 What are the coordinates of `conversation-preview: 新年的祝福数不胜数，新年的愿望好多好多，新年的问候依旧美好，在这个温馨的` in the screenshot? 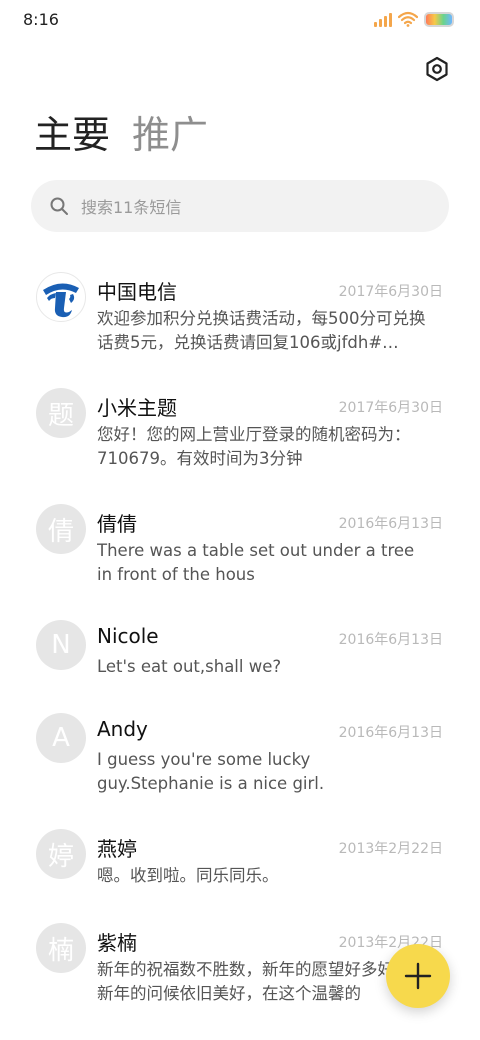 It's located at (262, 981).